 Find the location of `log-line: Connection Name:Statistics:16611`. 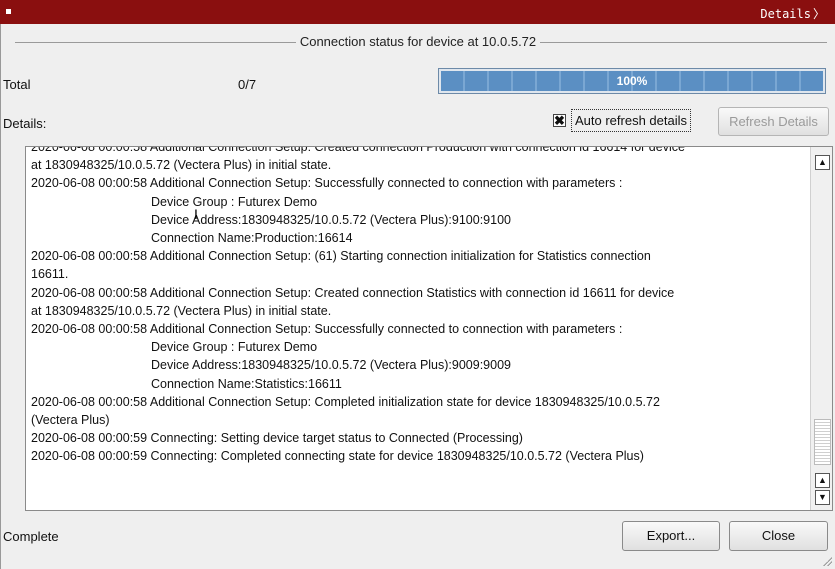

log-line: Connection Name:Statistics:16611 is located at coordinates (246, 383).